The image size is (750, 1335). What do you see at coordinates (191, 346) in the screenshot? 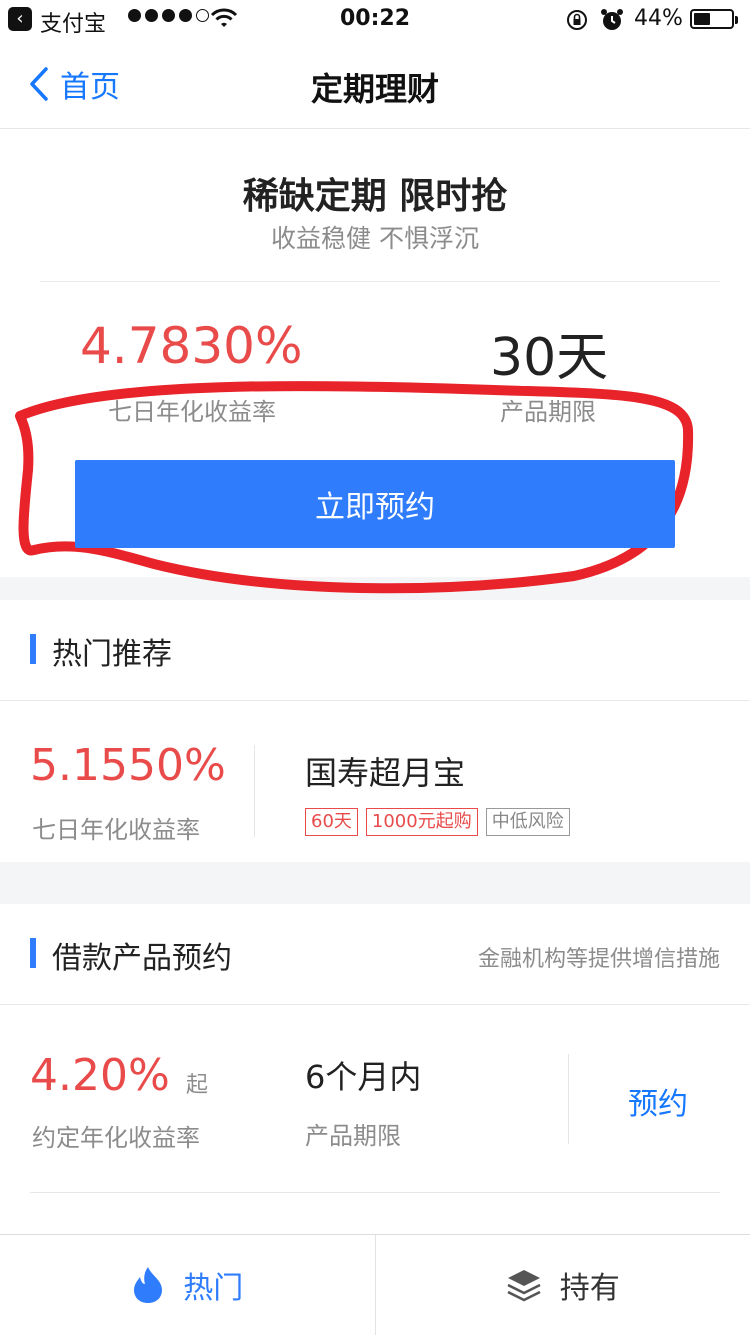
I see `featured-rate: 4.7830%` at bounding box center [191, 346].